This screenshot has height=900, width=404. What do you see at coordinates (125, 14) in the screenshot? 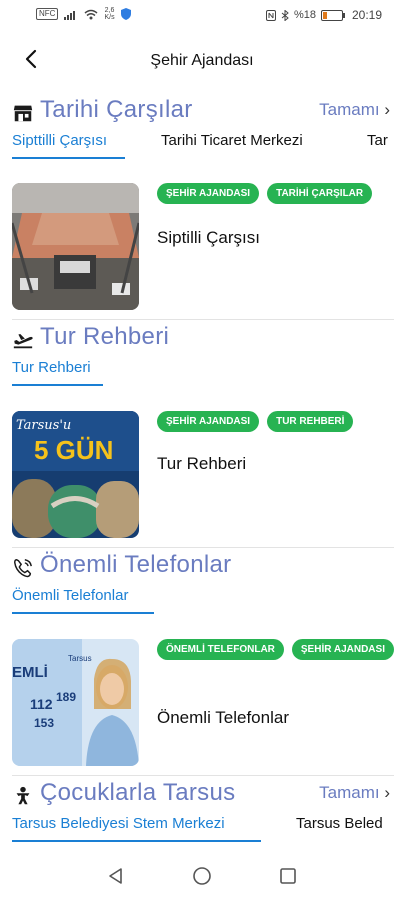
I see `shield-icon` at bounding box center [125, 14].